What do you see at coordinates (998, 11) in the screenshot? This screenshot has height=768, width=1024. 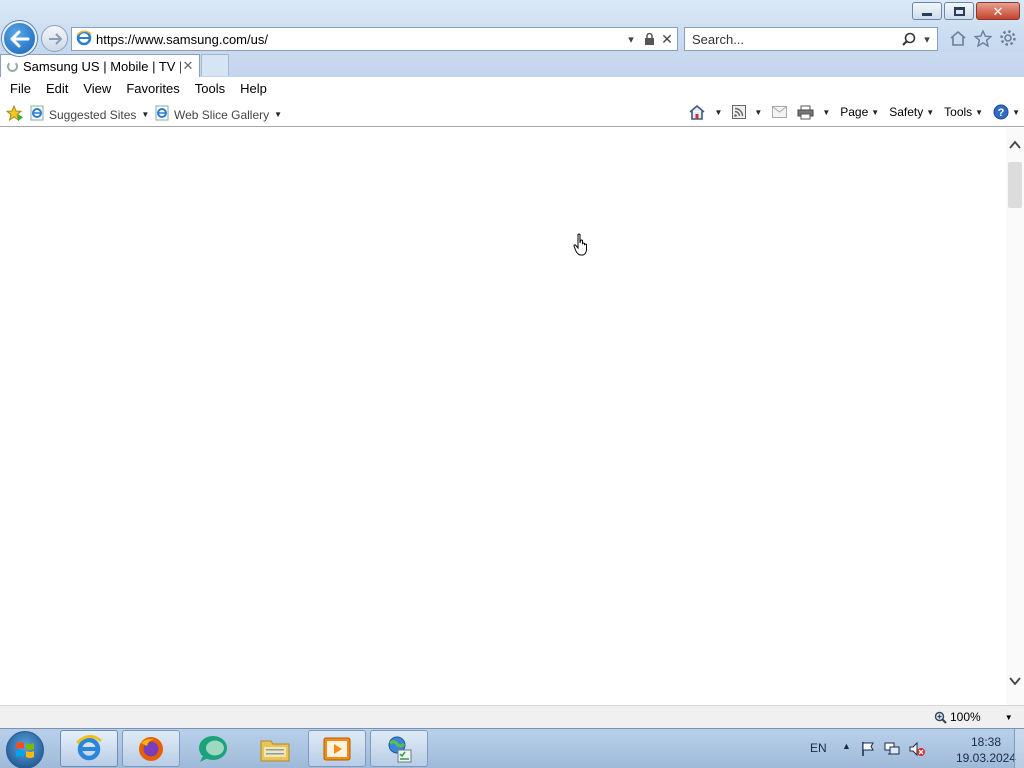 I see `close-window-button: ✕` at bounding box center [998, 11].